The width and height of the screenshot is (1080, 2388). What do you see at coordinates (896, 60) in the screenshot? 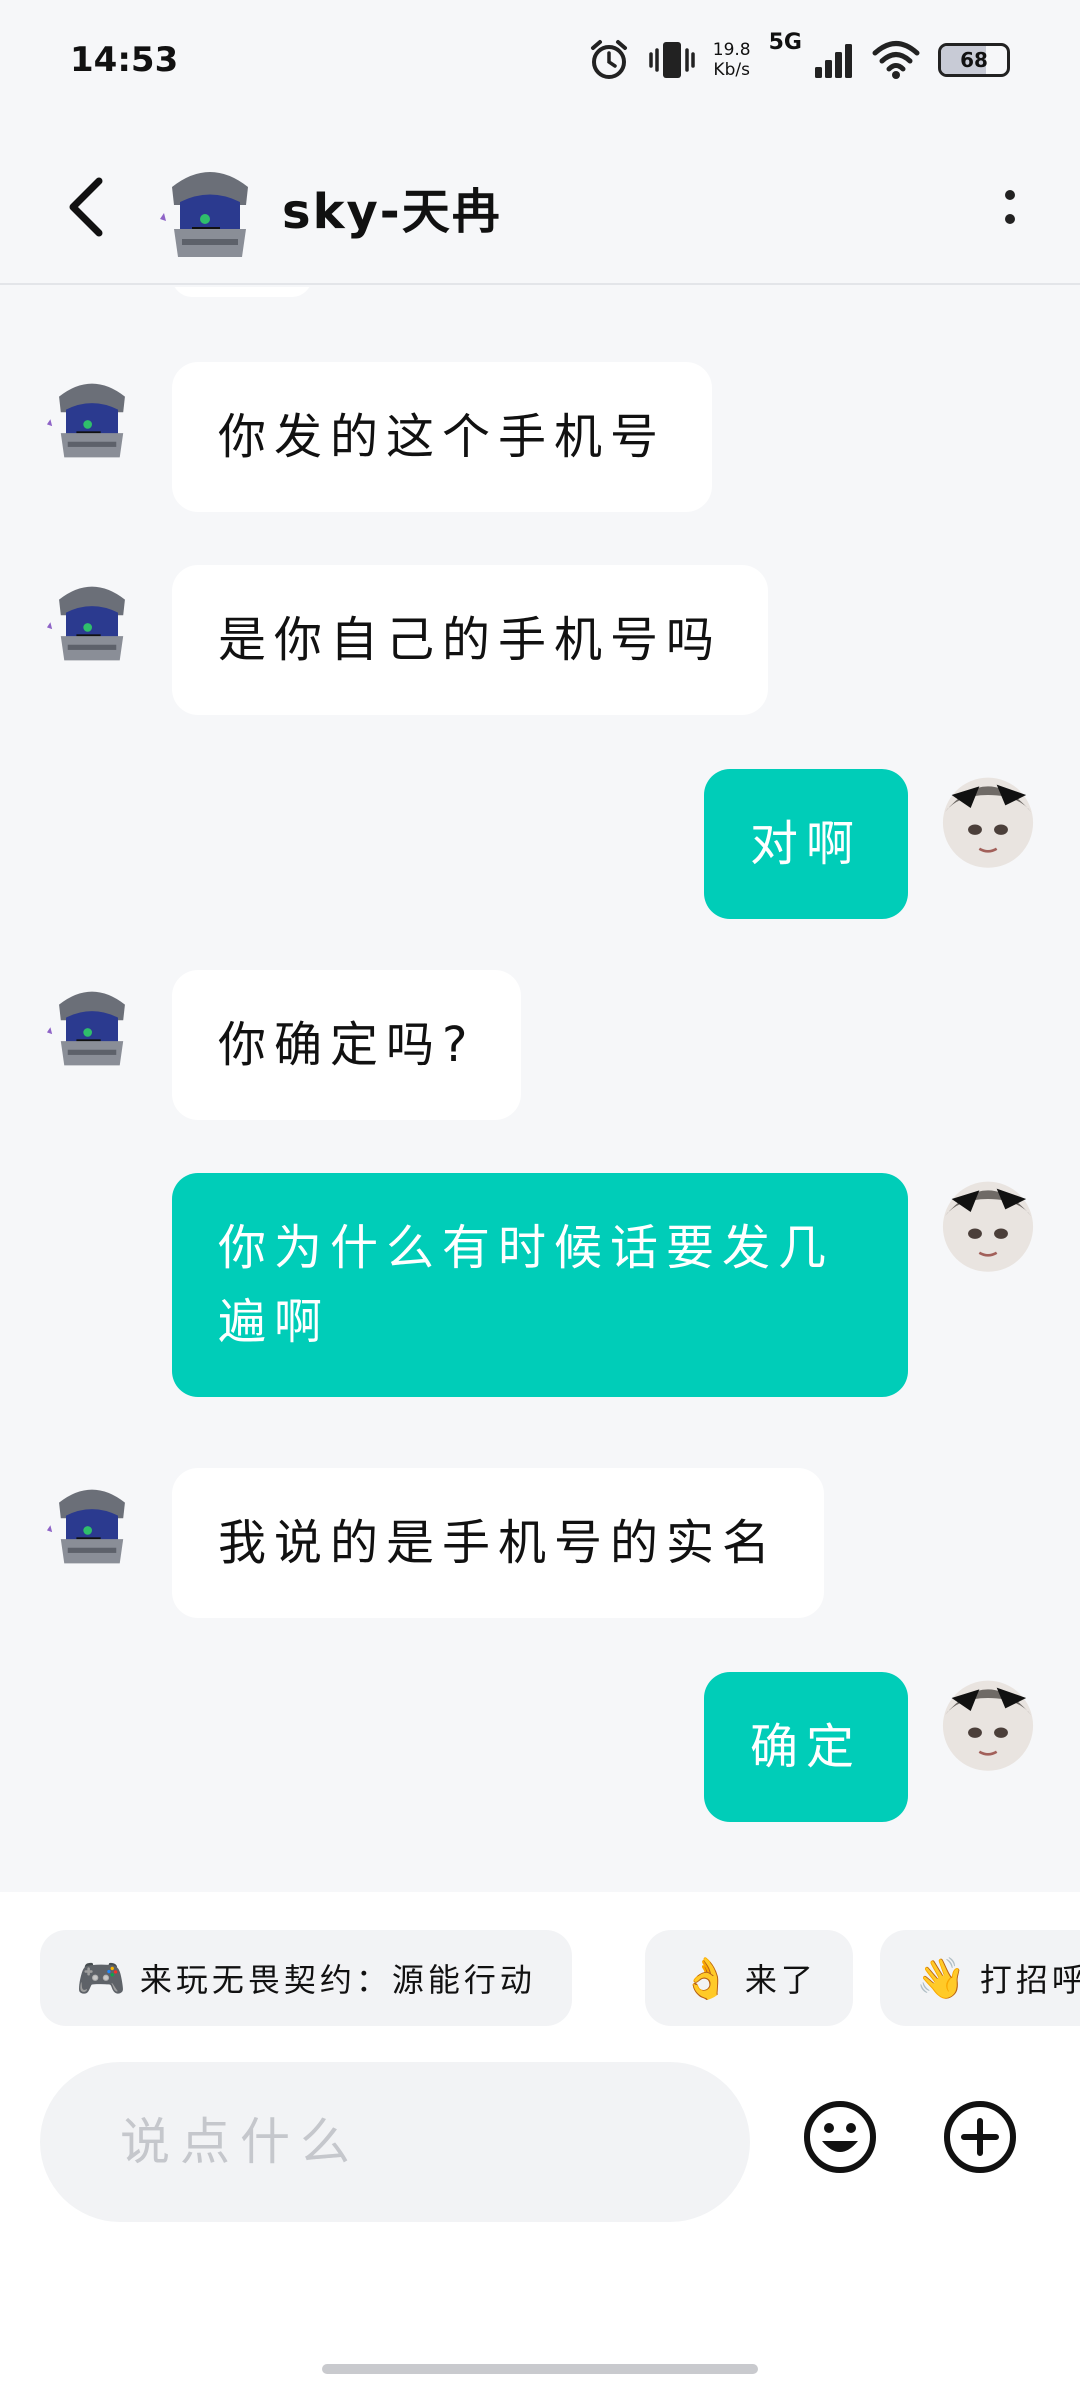
I see `wifi-icon` at bounding box center [896, 60].